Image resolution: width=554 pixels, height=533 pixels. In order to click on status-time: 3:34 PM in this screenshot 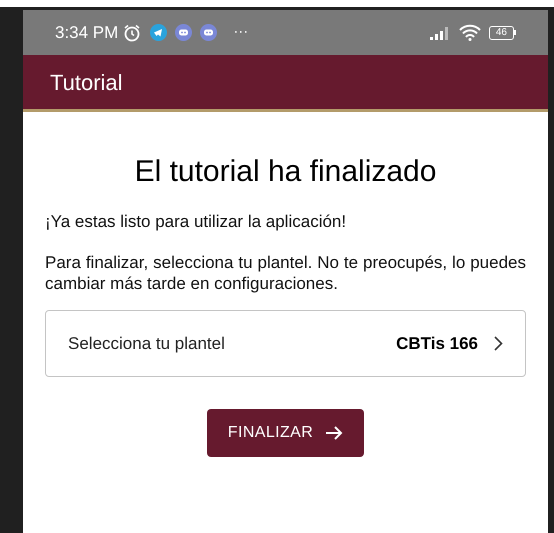, I will do `click(86, 33)`.